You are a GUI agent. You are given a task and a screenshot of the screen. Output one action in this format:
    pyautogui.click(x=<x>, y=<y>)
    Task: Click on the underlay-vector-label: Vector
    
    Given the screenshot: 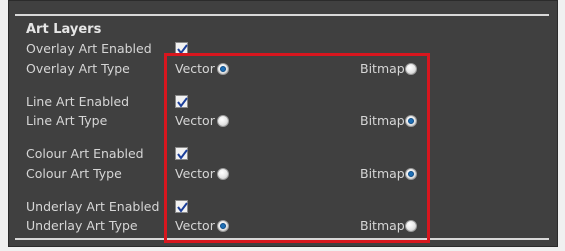 What is the action you would take?
    pyautogui.click(x=195, y=225)
    